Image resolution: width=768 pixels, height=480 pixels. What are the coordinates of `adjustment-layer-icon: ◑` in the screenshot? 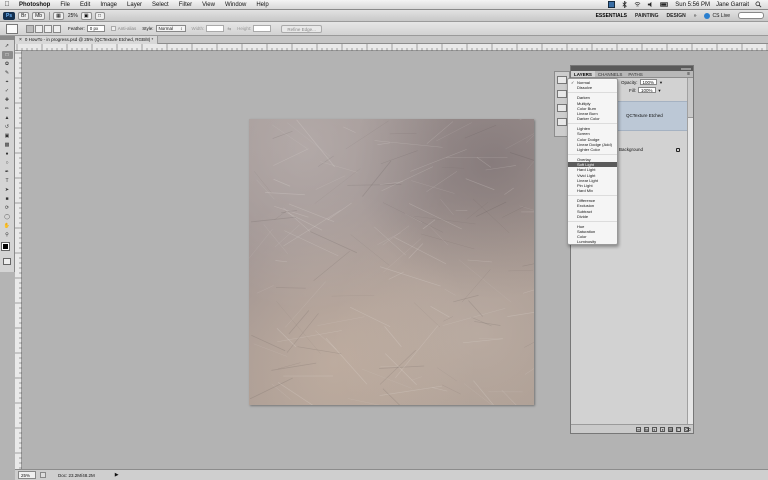 It's located at (662, 429).